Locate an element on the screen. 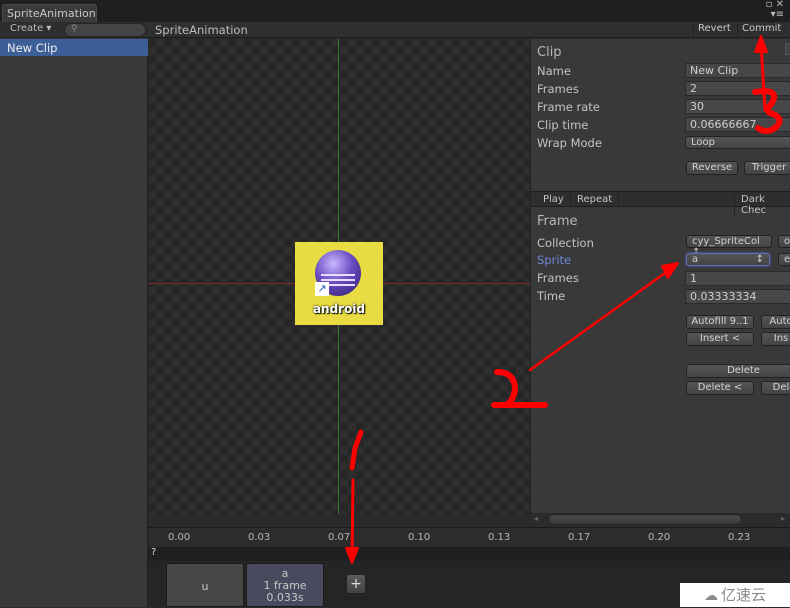  collection-label: Collection is located at coordinates (565, 243).